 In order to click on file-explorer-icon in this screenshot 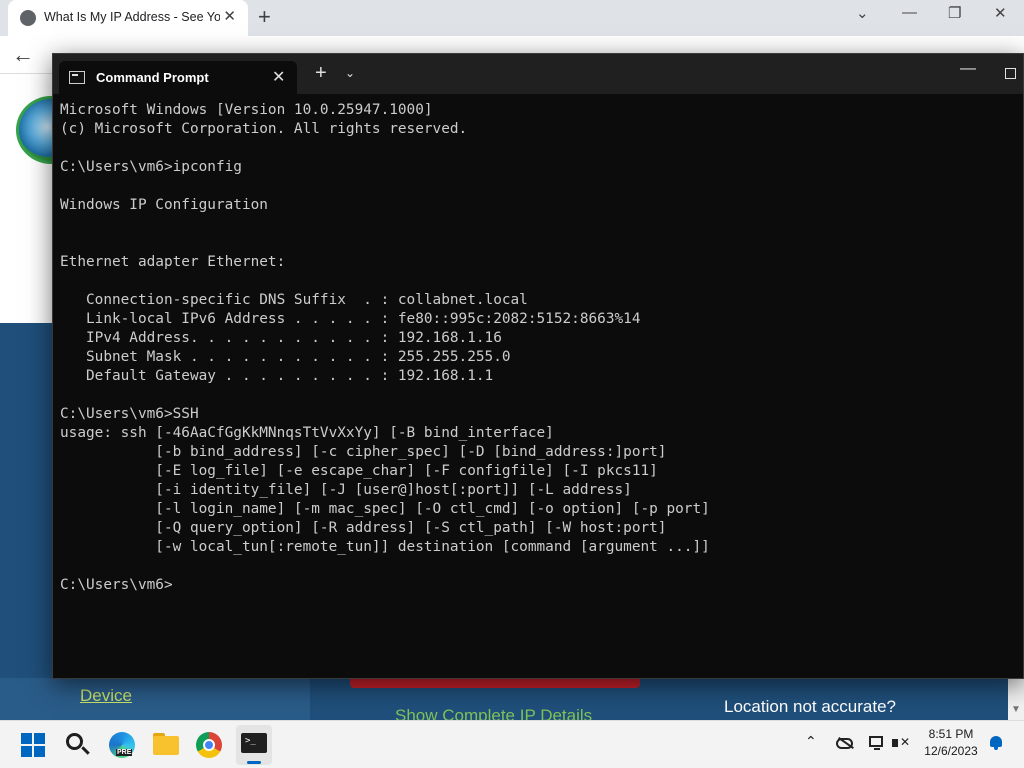, I will do `click(166, 745)`.